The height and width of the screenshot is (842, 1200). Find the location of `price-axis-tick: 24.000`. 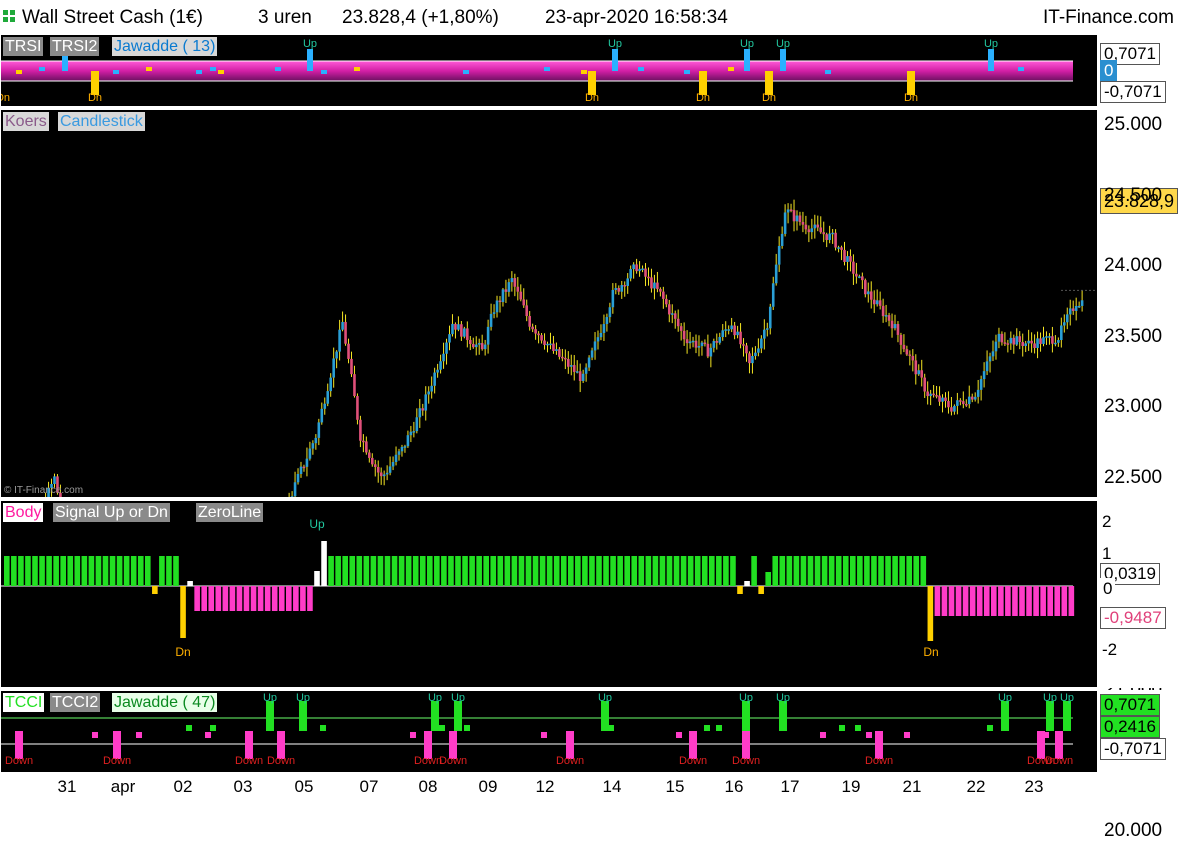

price-axis-tick: 24.000 is located at coordinates (1133, 266).